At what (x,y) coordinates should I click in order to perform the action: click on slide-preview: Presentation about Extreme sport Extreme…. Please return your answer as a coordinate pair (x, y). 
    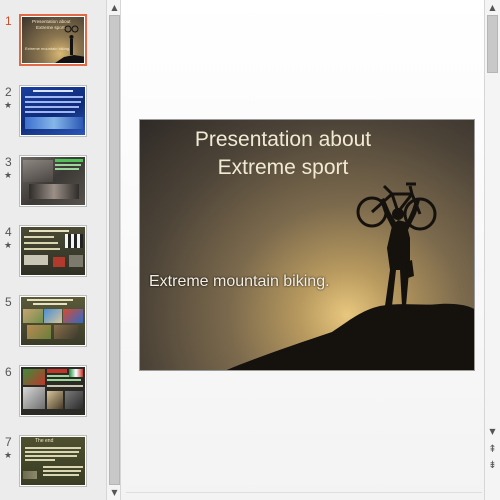
    Looking at the image, I should click on (53, 40).